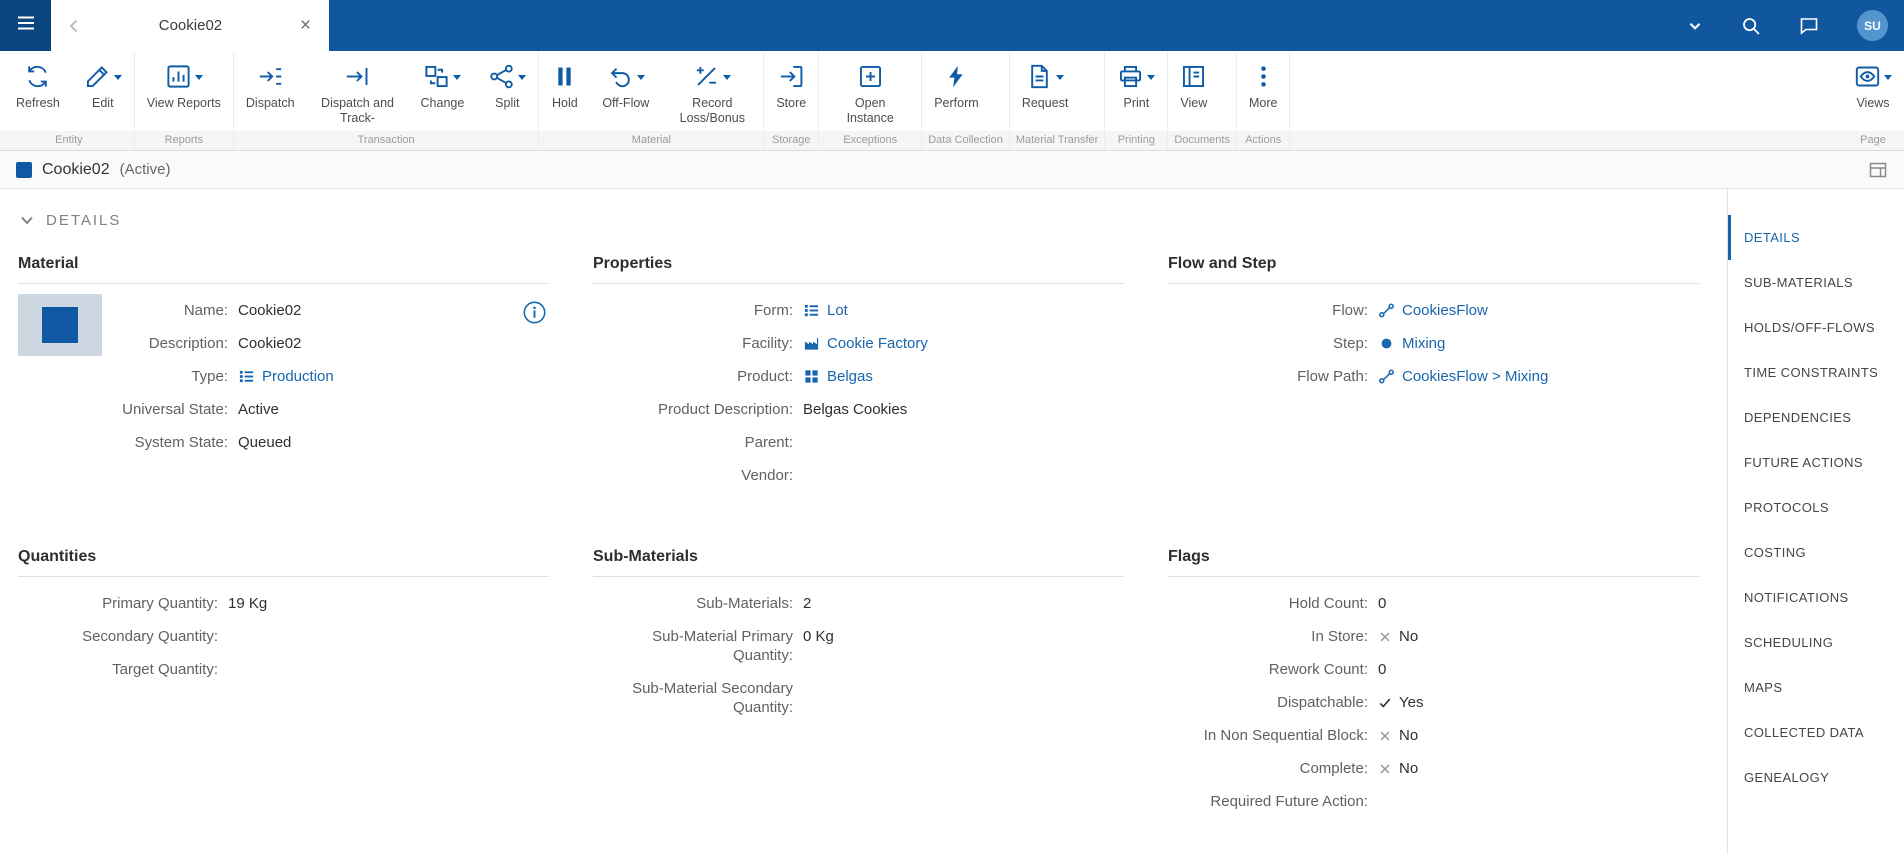 This screenshot has height=854, width=1904. I want to click on field-row: Parent:, so click(858, 442).